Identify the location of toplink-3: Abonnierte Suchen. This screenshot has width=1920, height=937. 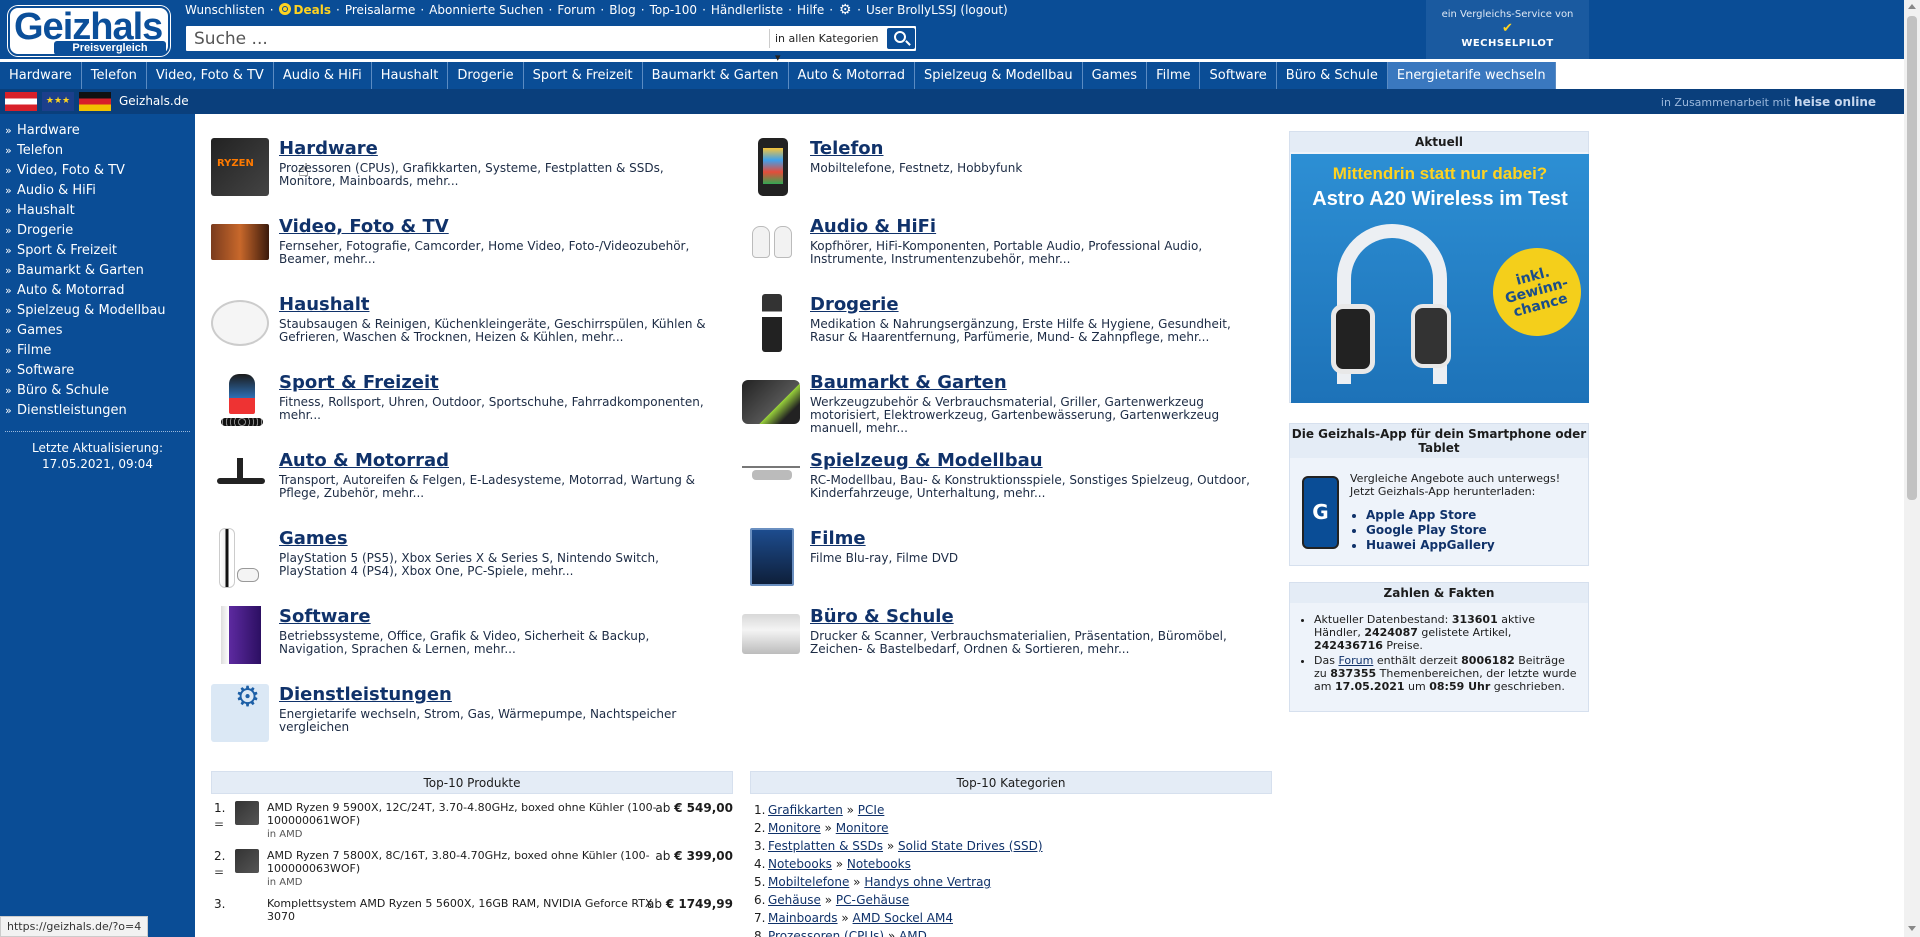
(486, 10).